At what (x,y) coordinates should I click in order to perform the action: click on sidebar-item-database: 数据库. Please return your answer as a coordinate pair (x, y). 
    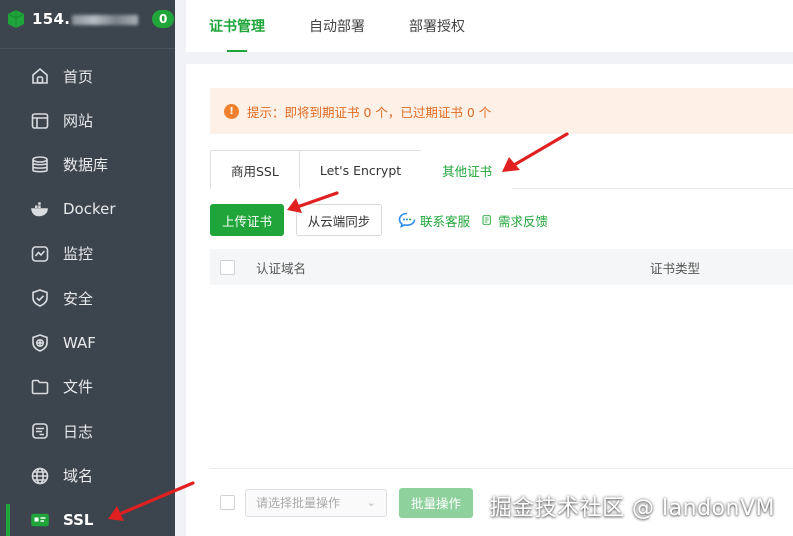
    Looking at the image, I should click on (87, 165).